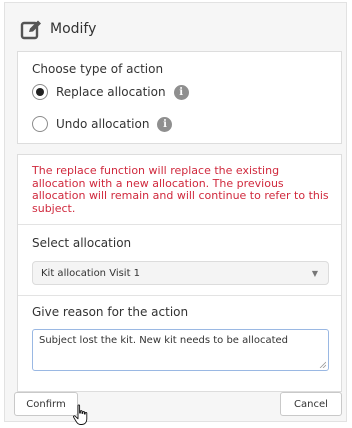 The height and width of the screenshot is (428, 352). What do you see at coordinates (80, 414) in the screenshot?
I see `hand-cursor-icon` at bounding box center [80, 414].